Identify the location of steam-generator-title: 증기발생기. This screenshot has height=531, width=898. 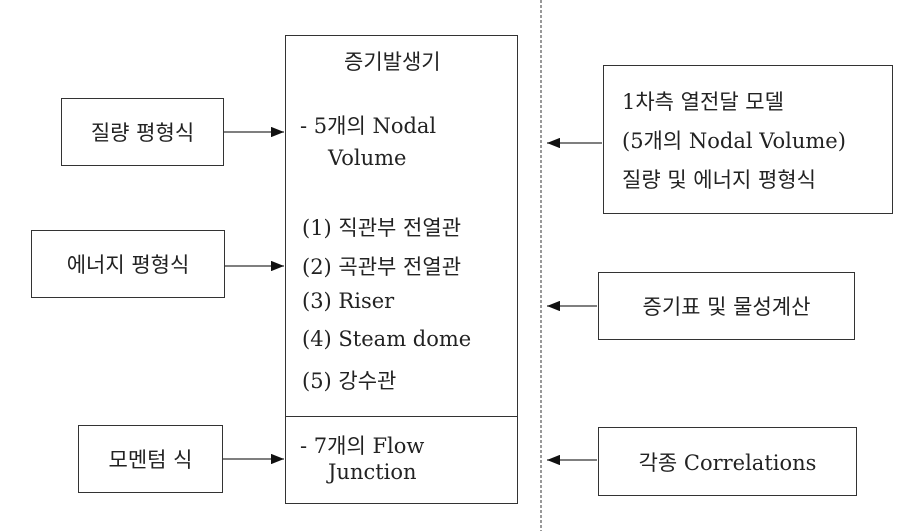
(392, 62).